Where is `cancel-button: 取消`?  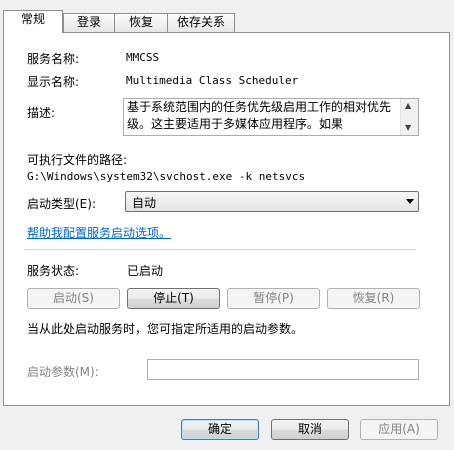 cancel-button: 取消 is located at coordinates (310, 429).